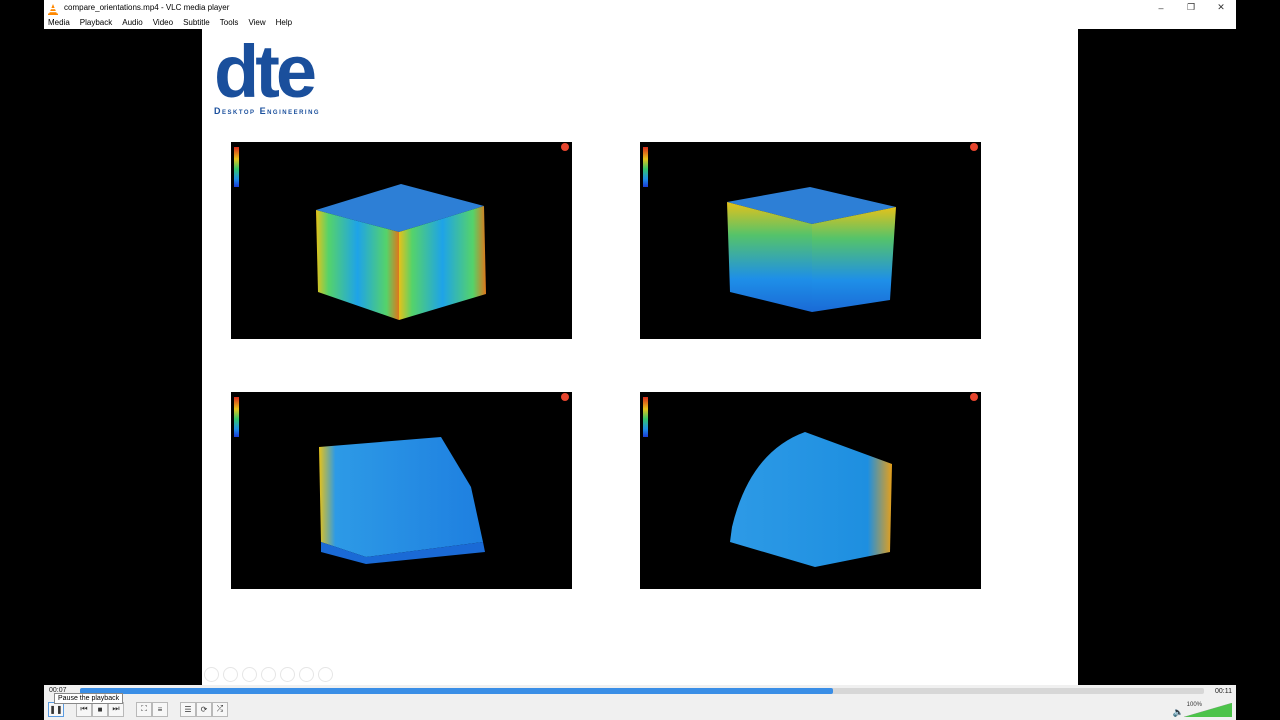  I want to click on menu-help: Help, so click(284, 22).